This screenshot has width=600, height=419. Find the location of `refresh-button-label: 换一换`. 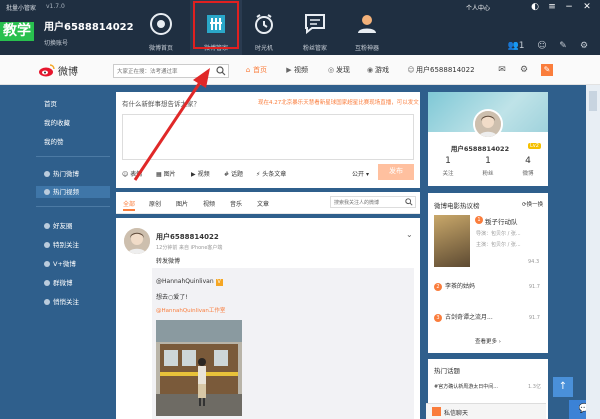

refresh-button-label: 换一换 is located at coordinates (535, 205).